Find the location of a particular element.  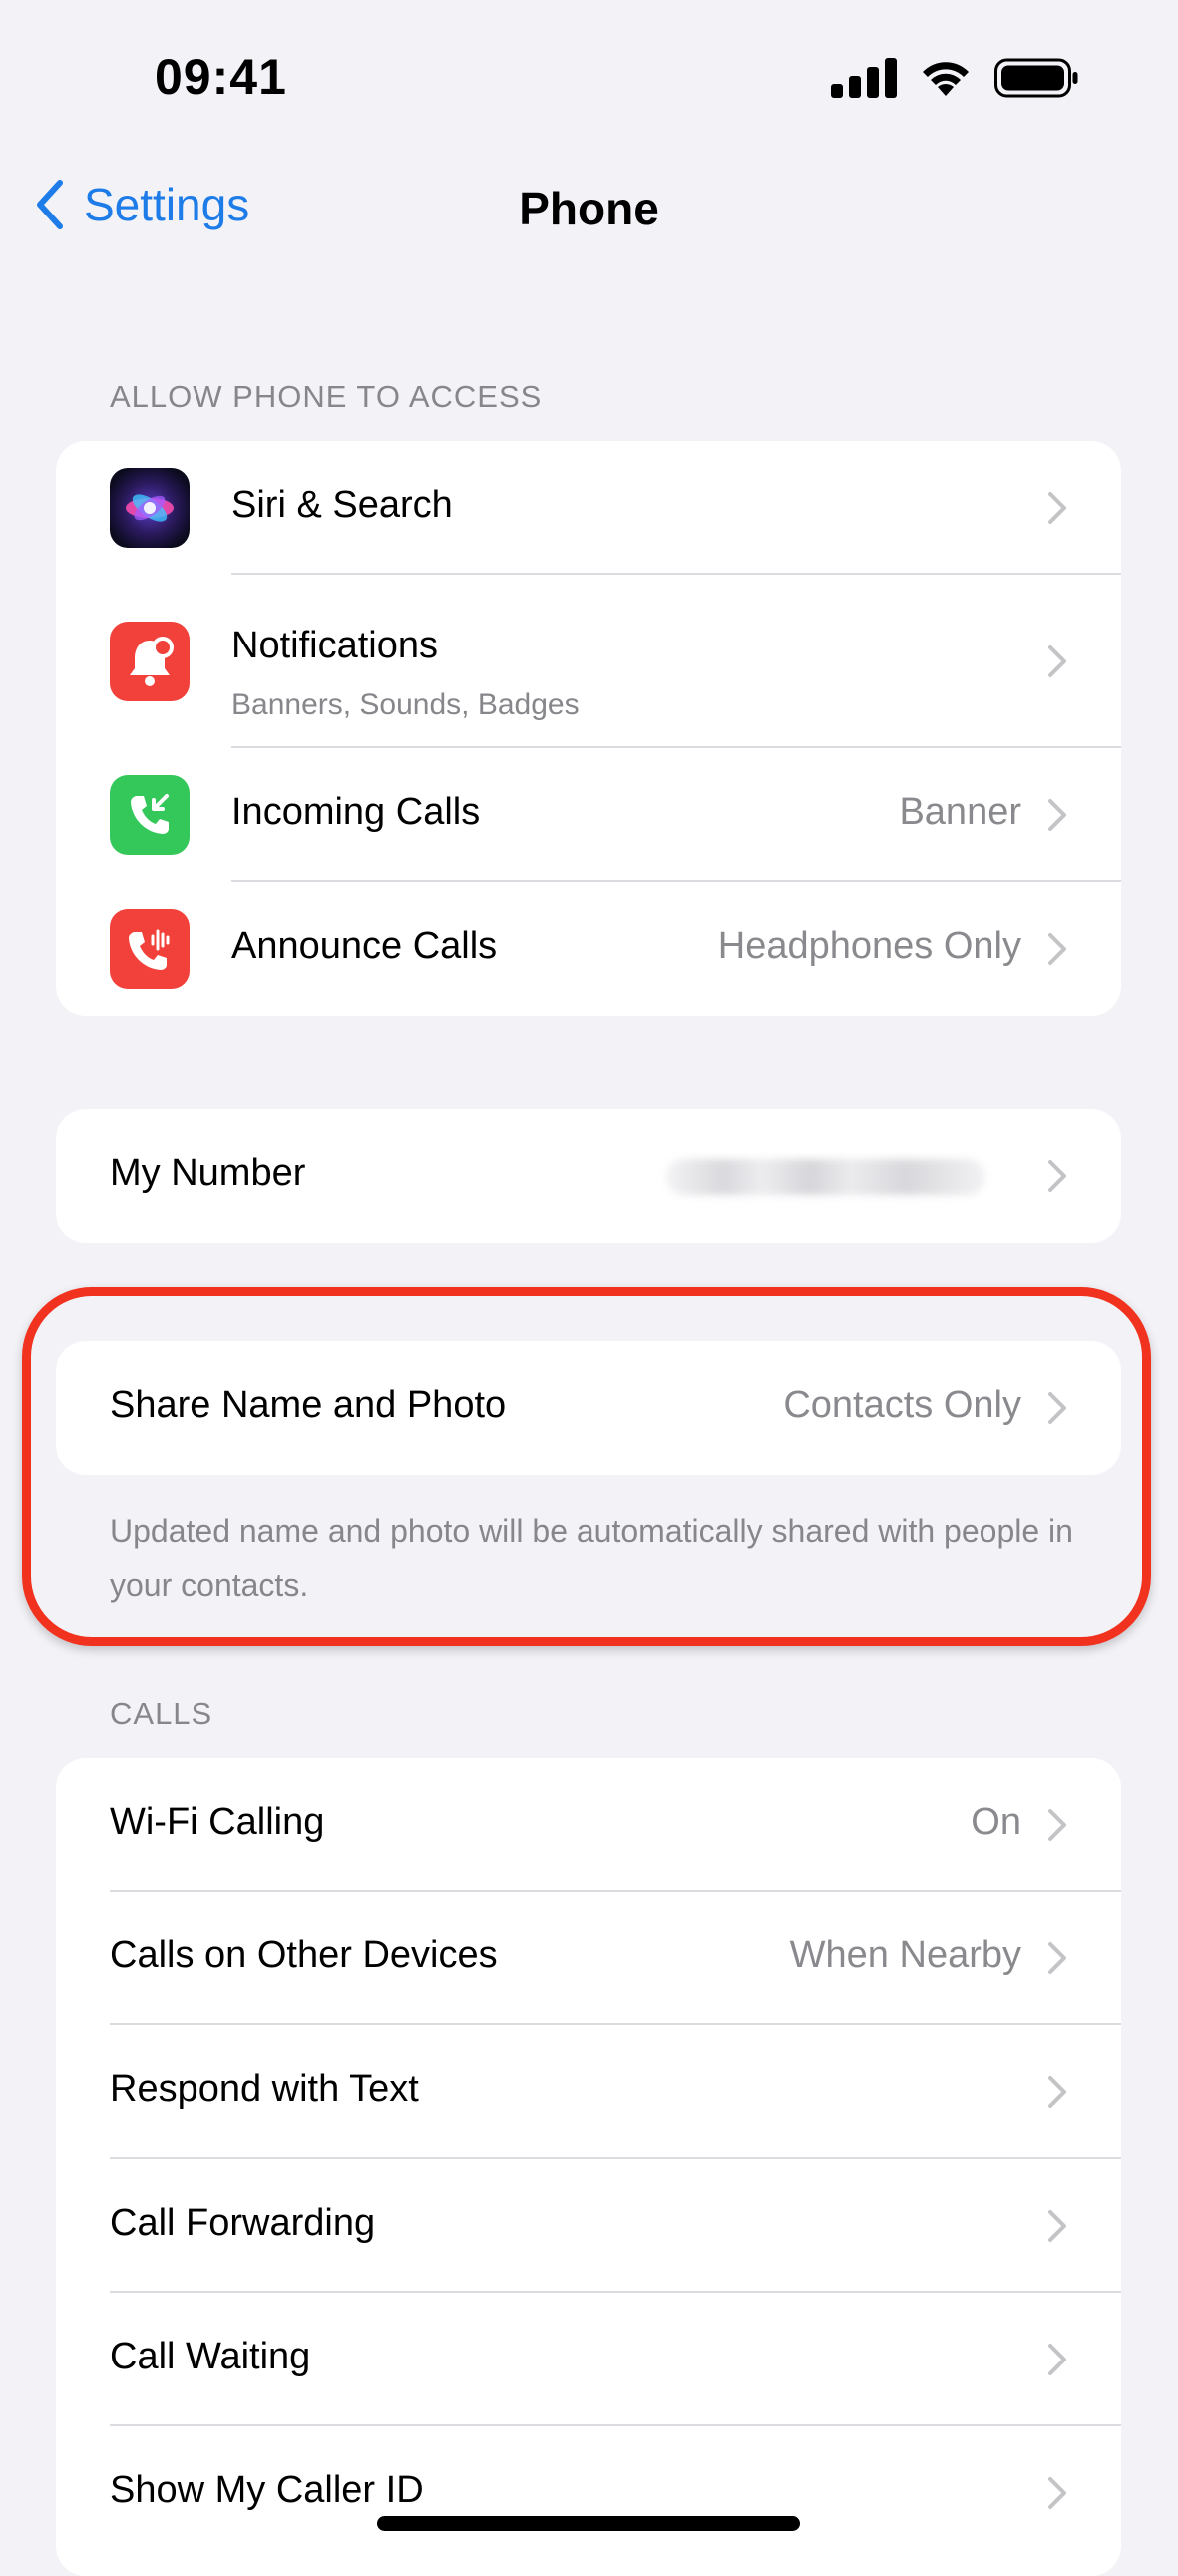

wifi-calling-row: Wi-Fi Calling On is located at coordinates (589, 1825).